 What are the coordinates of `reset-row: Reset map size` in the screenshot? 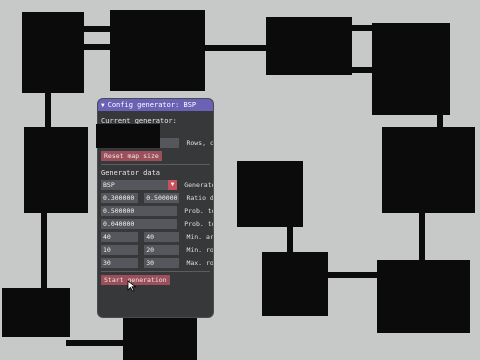 It's located at (155, 156).